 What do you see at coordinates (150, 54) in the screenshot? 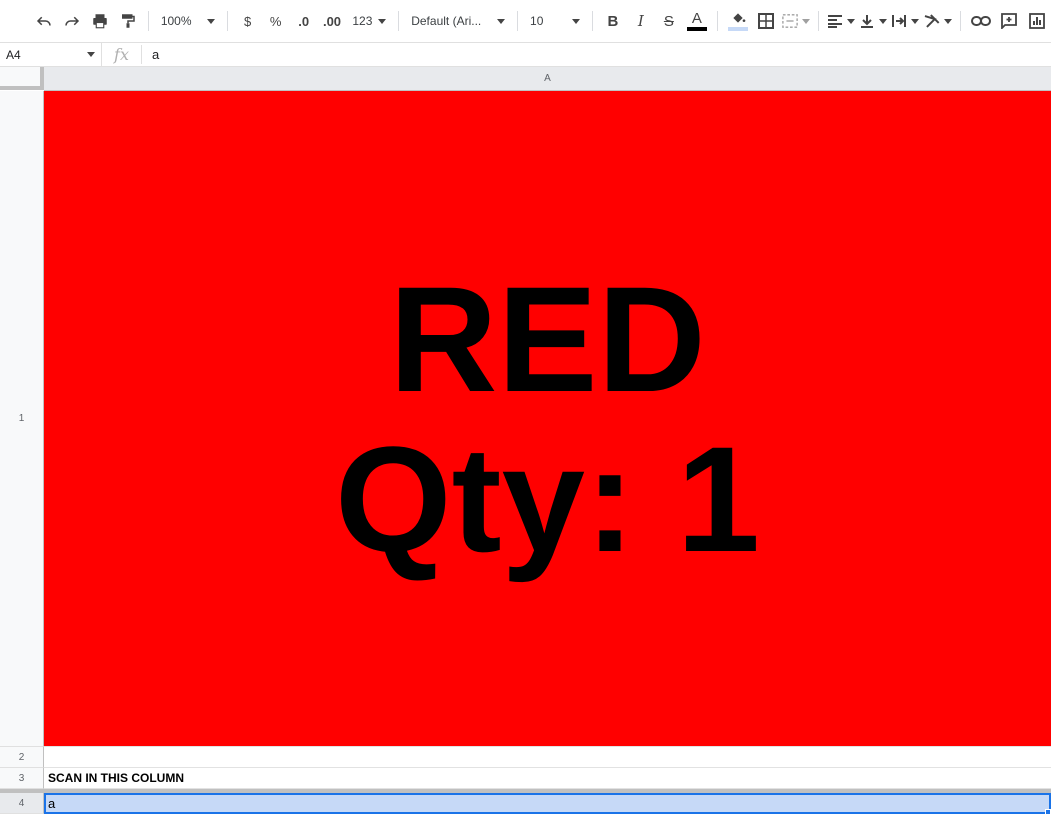
I see `formula-input: a` at bounding box center [150, 54].